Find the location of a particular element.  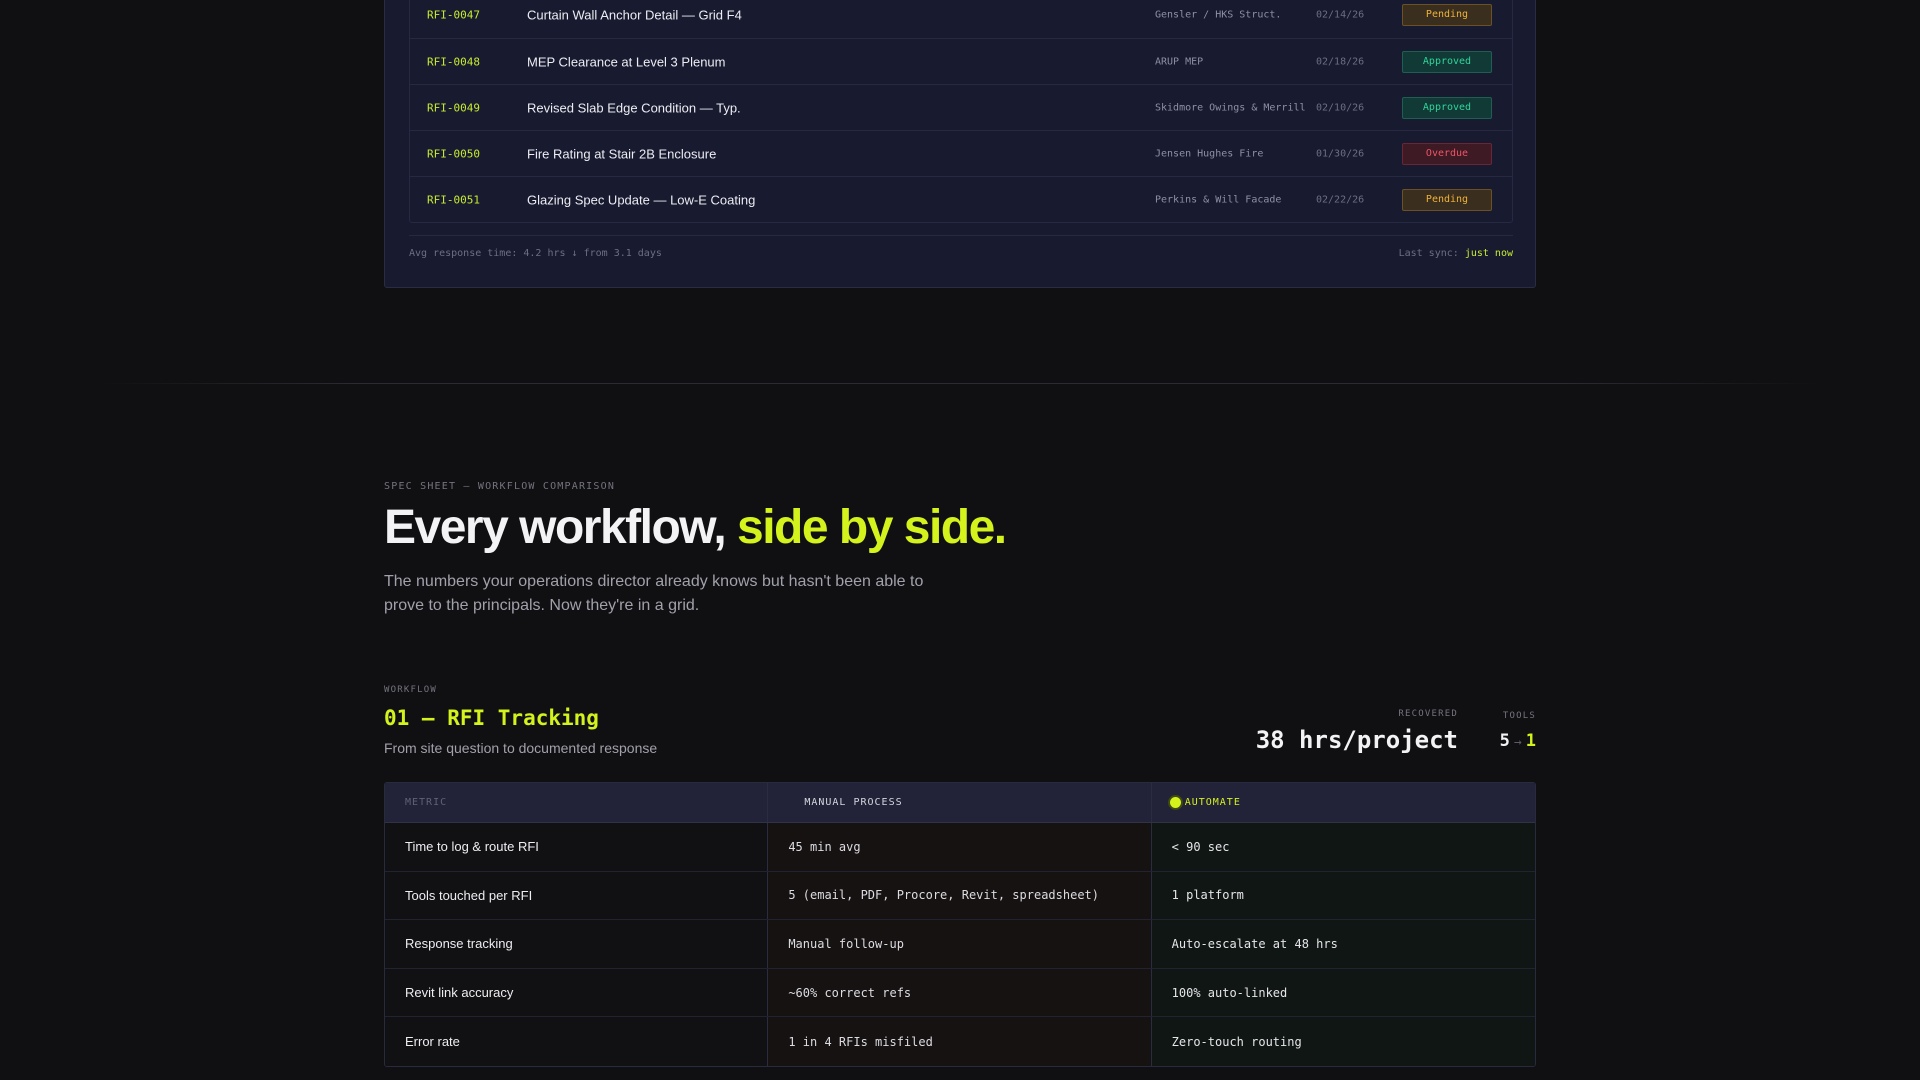

section-divider is located at coordinates (960, 383).